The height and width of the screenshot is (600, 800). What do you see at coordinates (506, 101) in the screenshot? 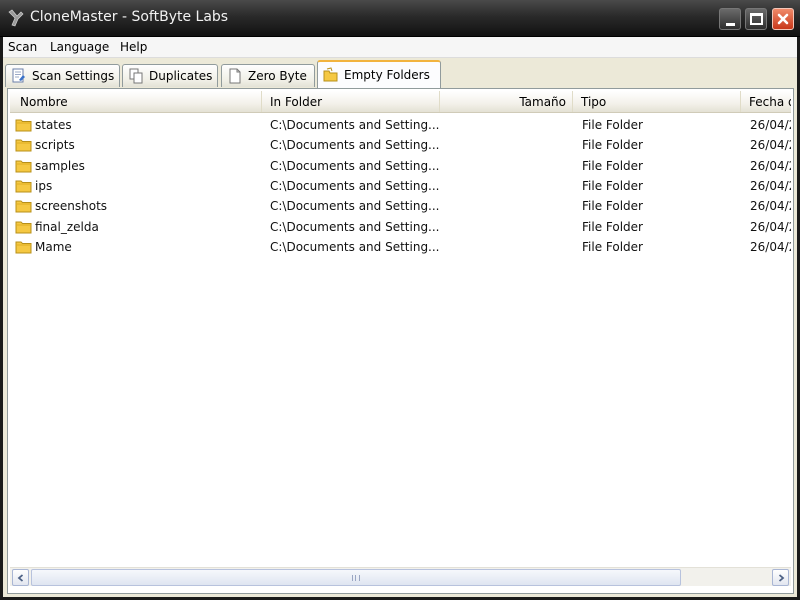
I see `column-header-tamano: Tamaño` at bounding box center [506, 101].